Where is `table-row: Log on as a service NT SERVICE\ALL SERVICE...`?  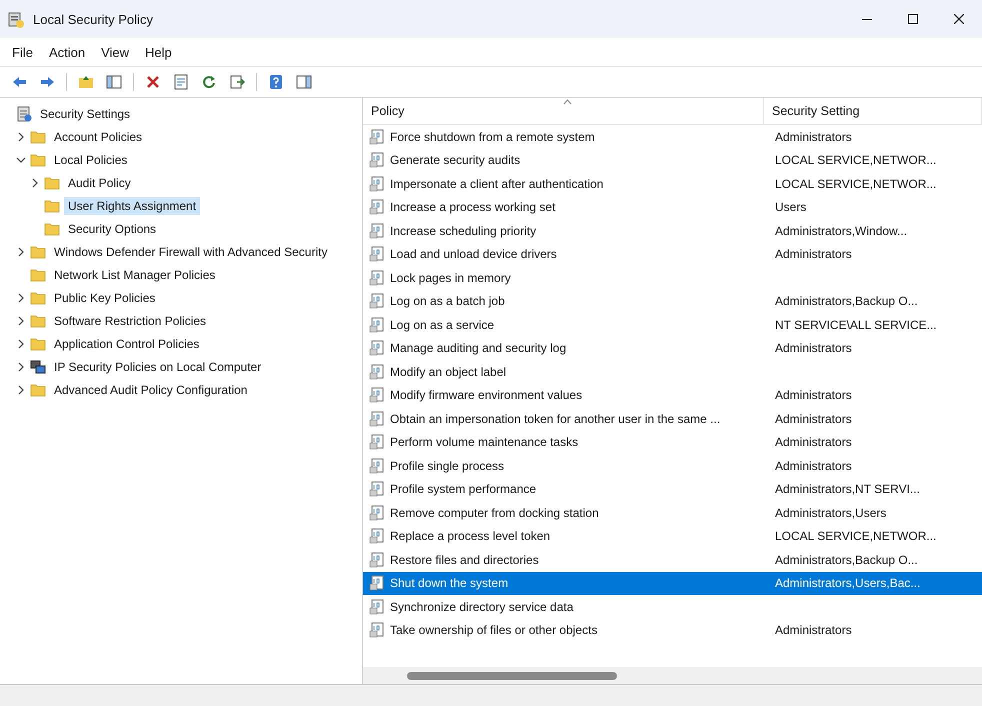 table-row: Log on as a service NT SERVICE\ALL SERVICE... is located at coordinates (672, 324).